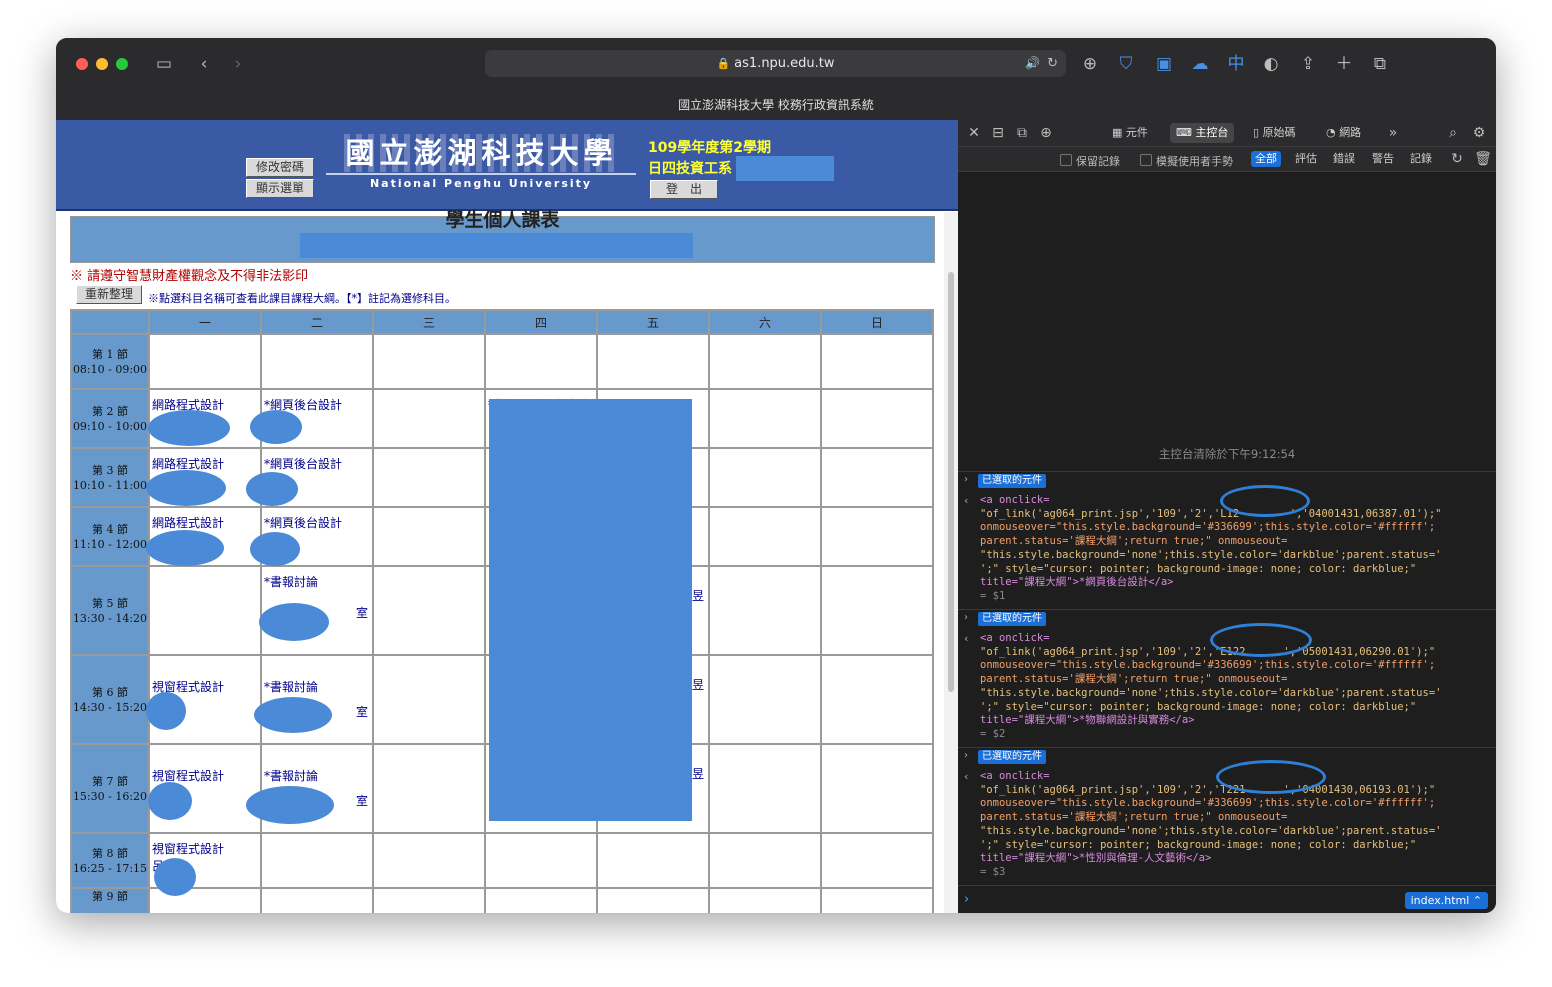 This screenshot has width=1552, height=987. I want to click on tab-elements: ▦ 元件, so click(1130, 133).